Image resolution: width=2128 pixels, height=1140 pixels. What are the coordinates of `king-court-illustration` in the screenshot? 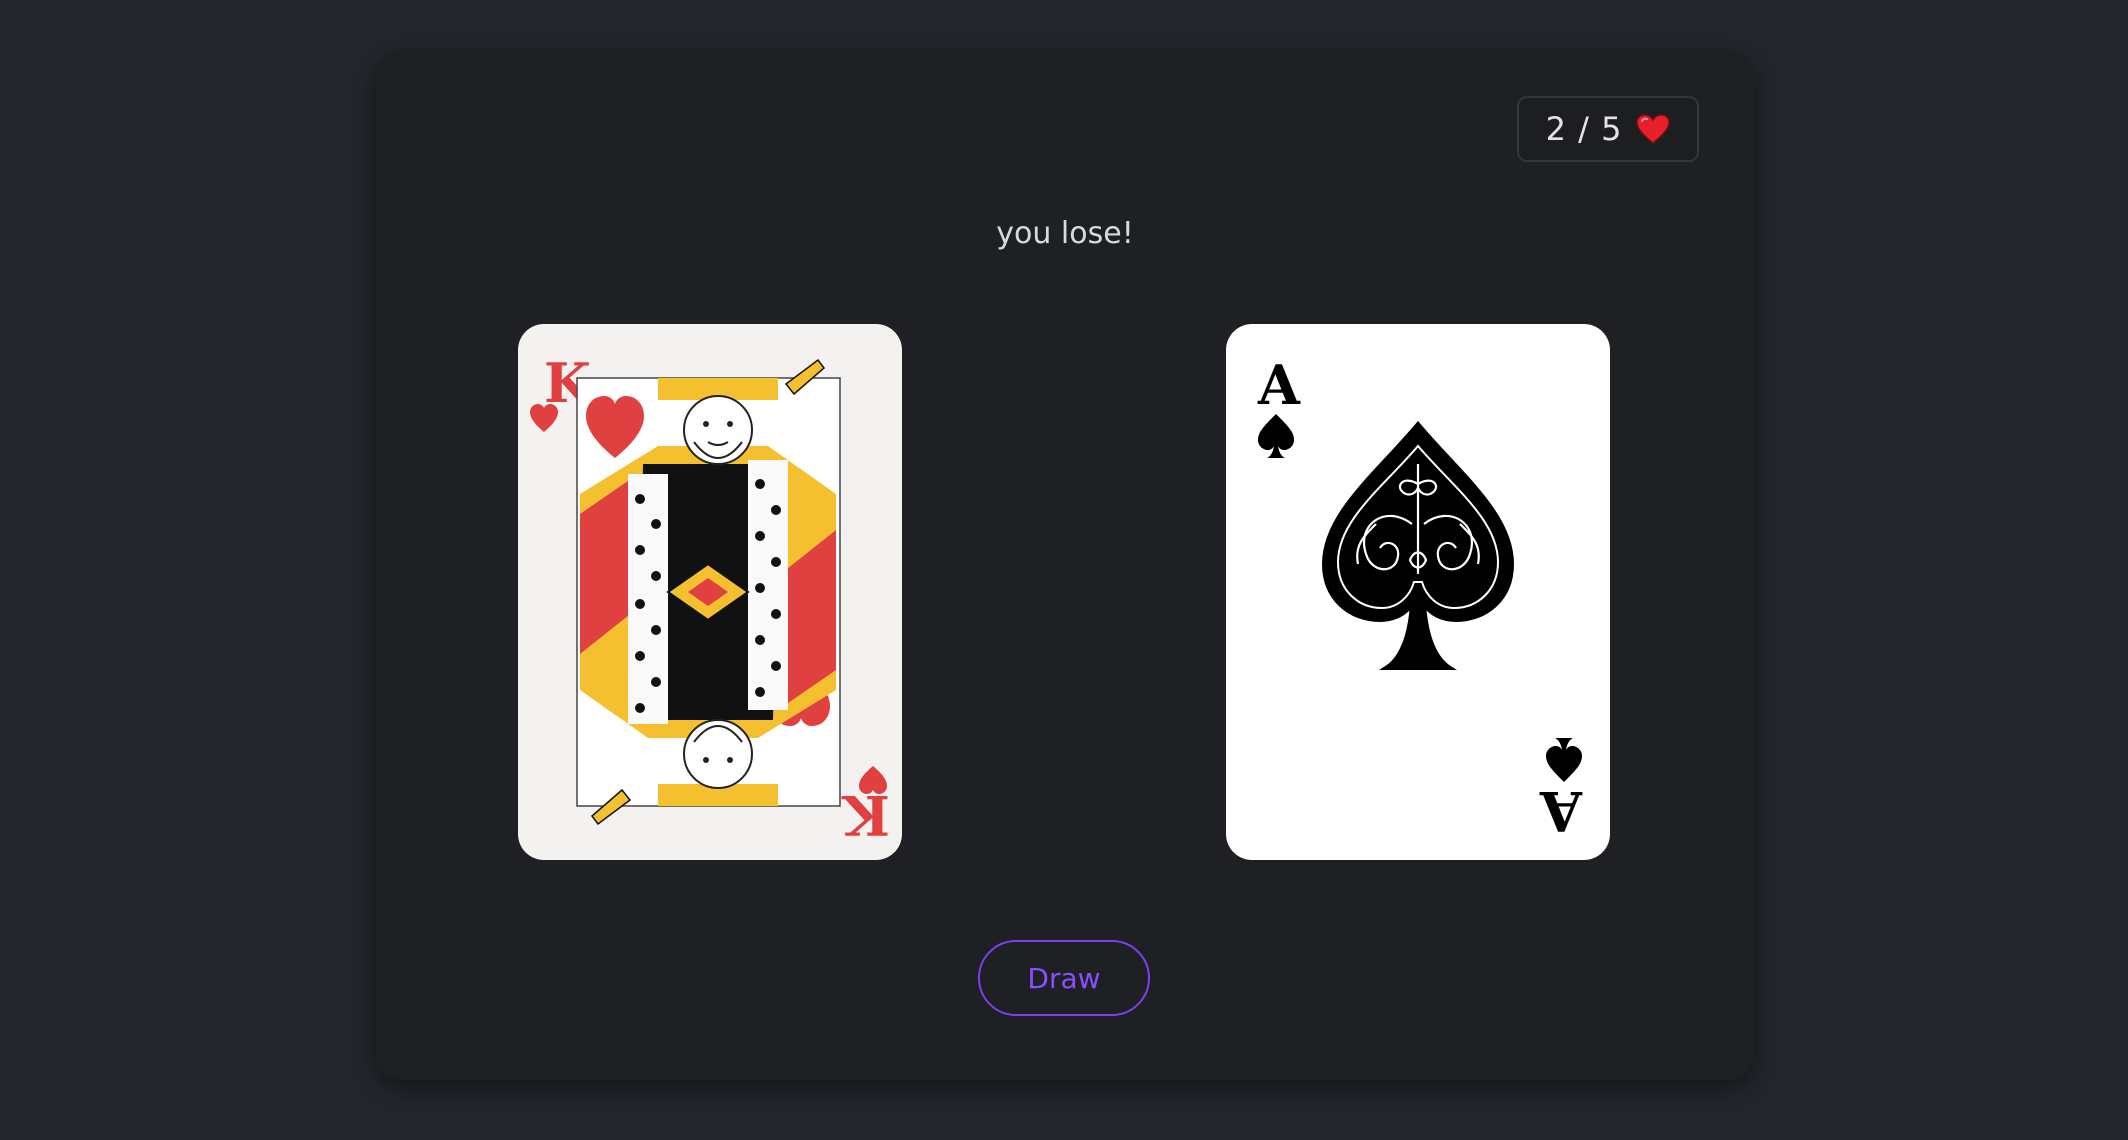 It's located at (708, 592).